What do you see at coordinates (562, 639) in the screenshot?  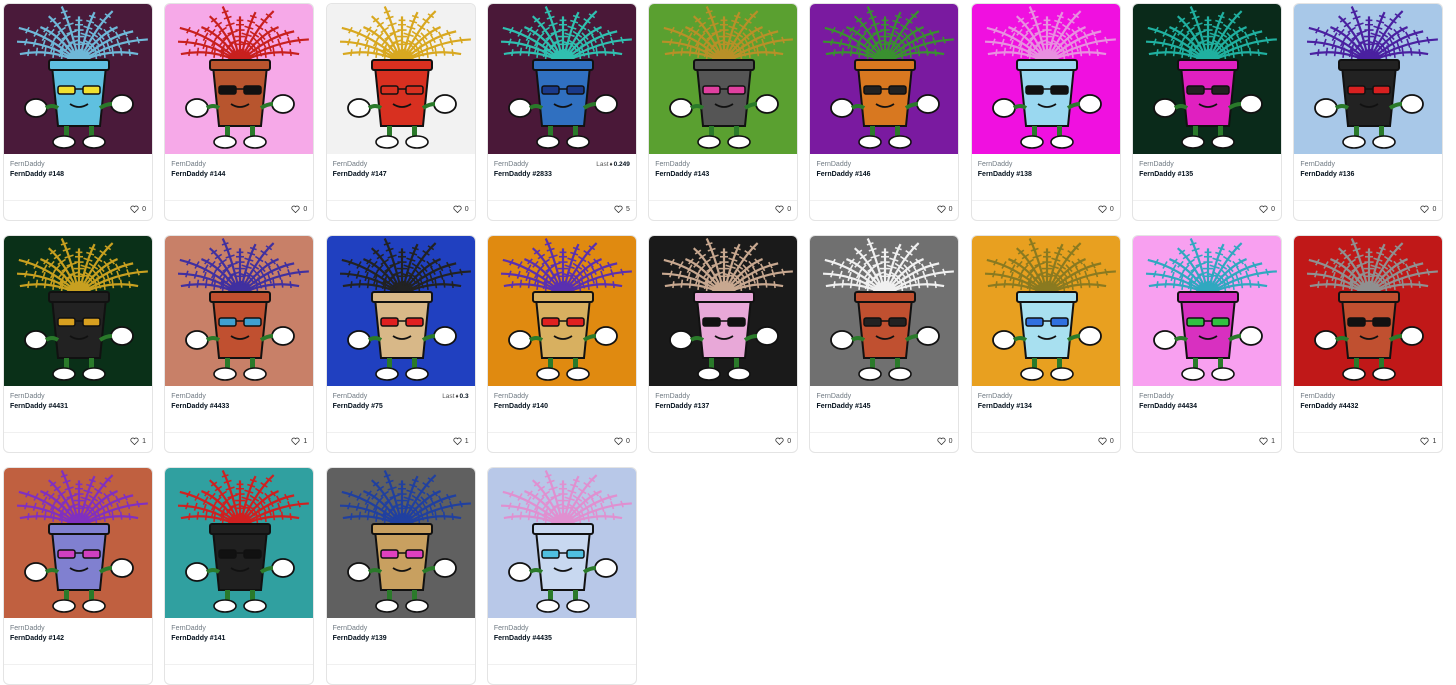 I see `nft-title: FernDaddy #4435` at bounding box center [562, 639].